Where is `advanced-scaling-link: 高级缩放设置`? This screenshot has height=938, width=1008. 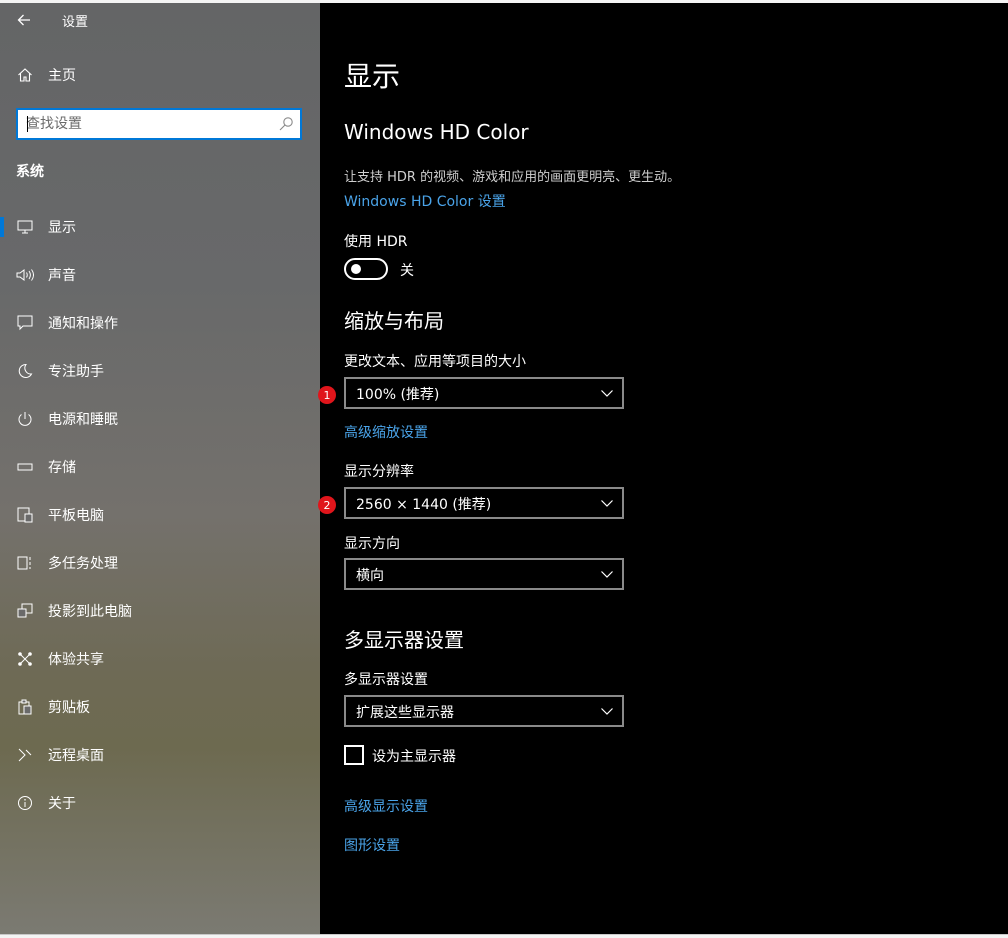
advanced-scaling-link: 高级缩放设置 is located at coordinates (386, 432).